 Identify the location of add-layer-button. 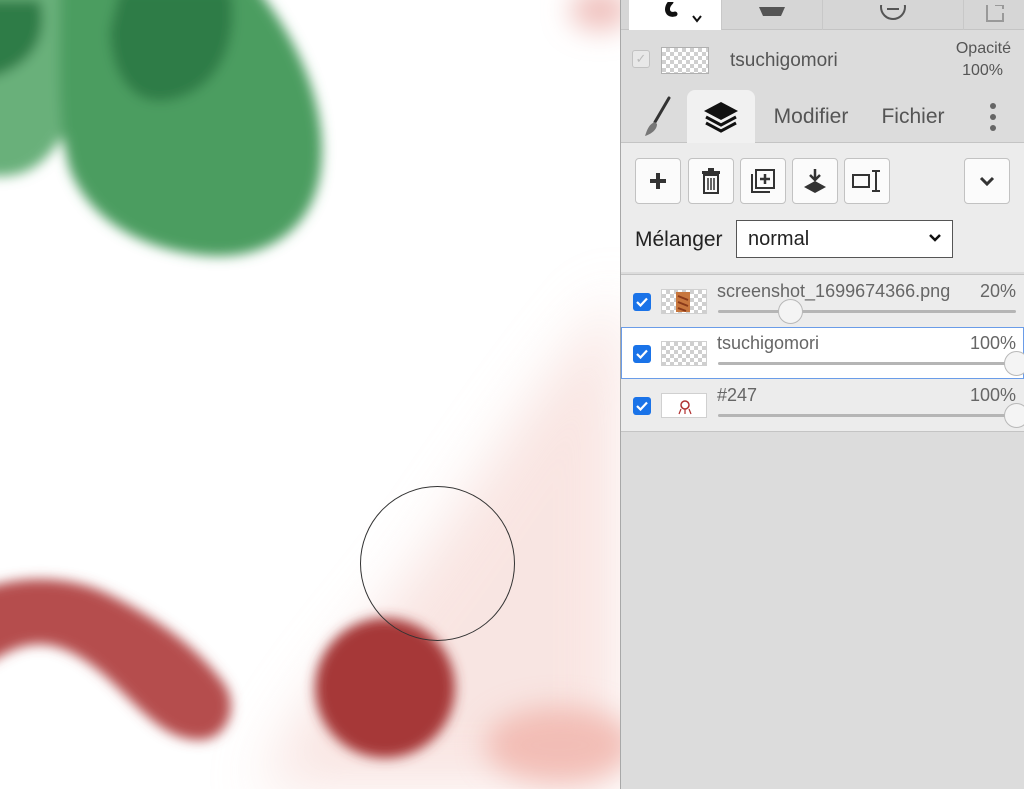
(658, 181).